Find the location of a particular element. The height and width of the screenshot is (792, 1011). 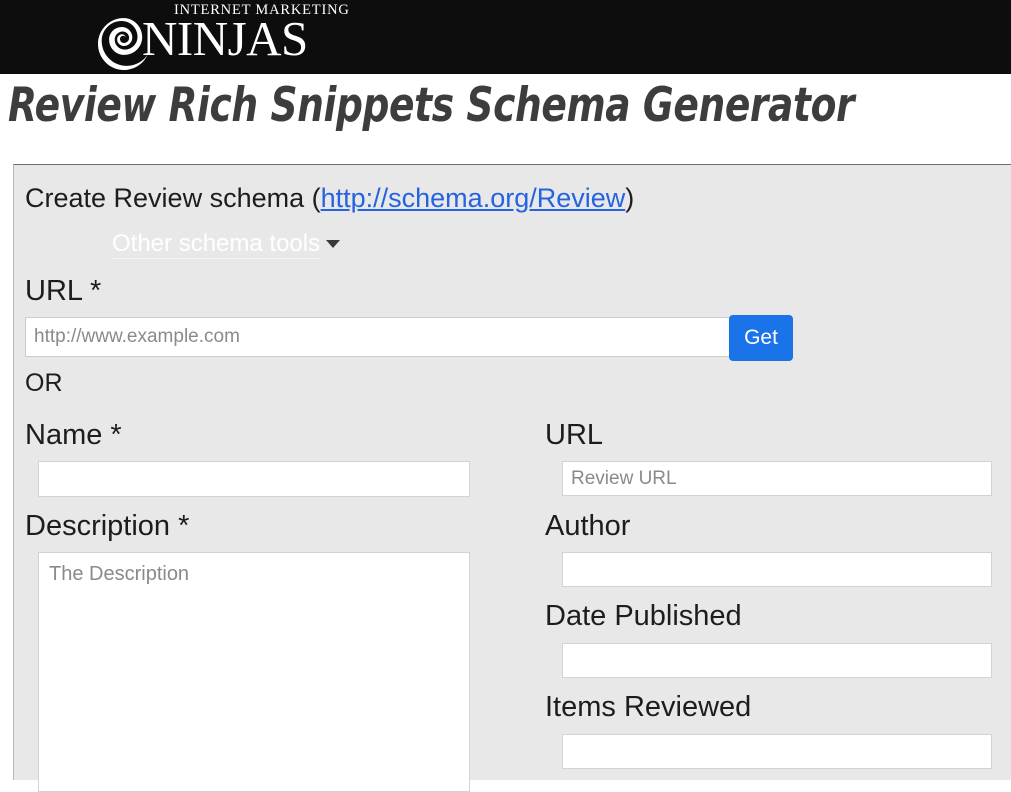

page-title: Review Rich Snippets Schema Generator is located at coordinates (431, 105).